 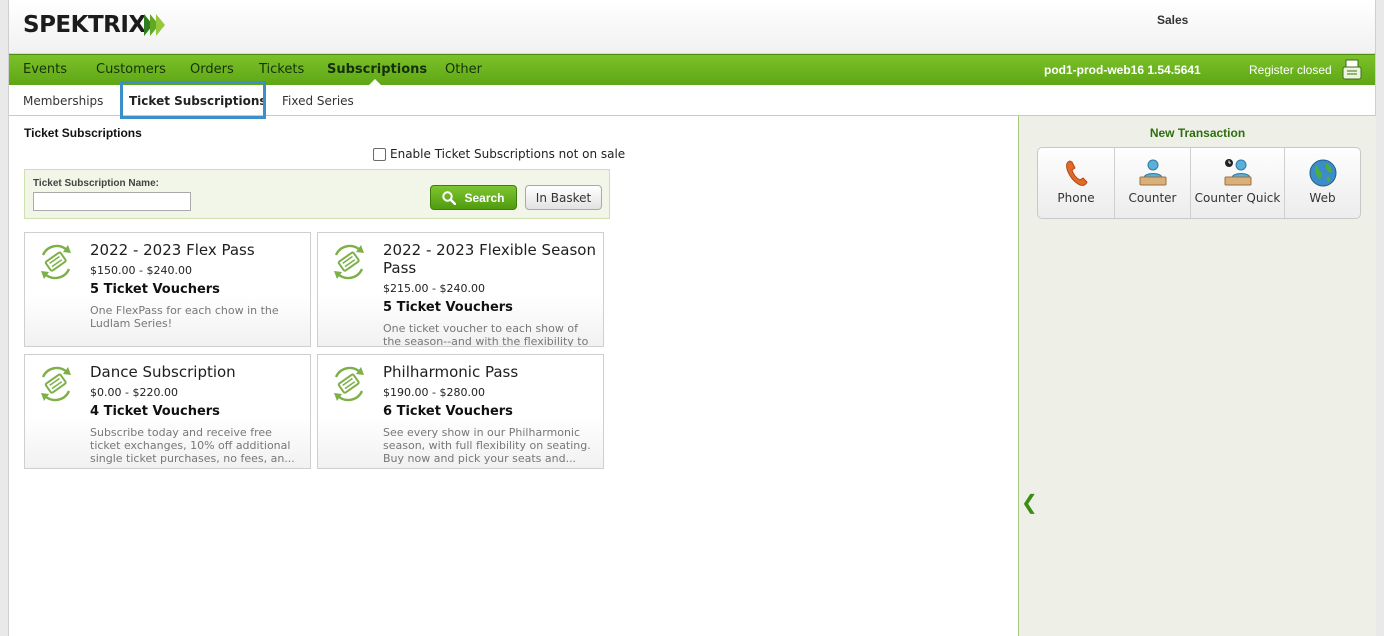 I want to click on new-transaction-title: New Transaction, so click(x=1197, y=133).